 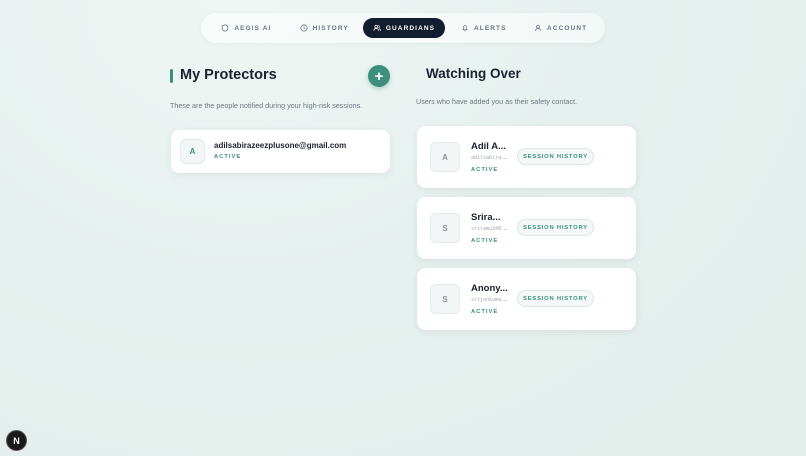 I want to click on nav-label: HISTORY, so click(x=330, y=28).